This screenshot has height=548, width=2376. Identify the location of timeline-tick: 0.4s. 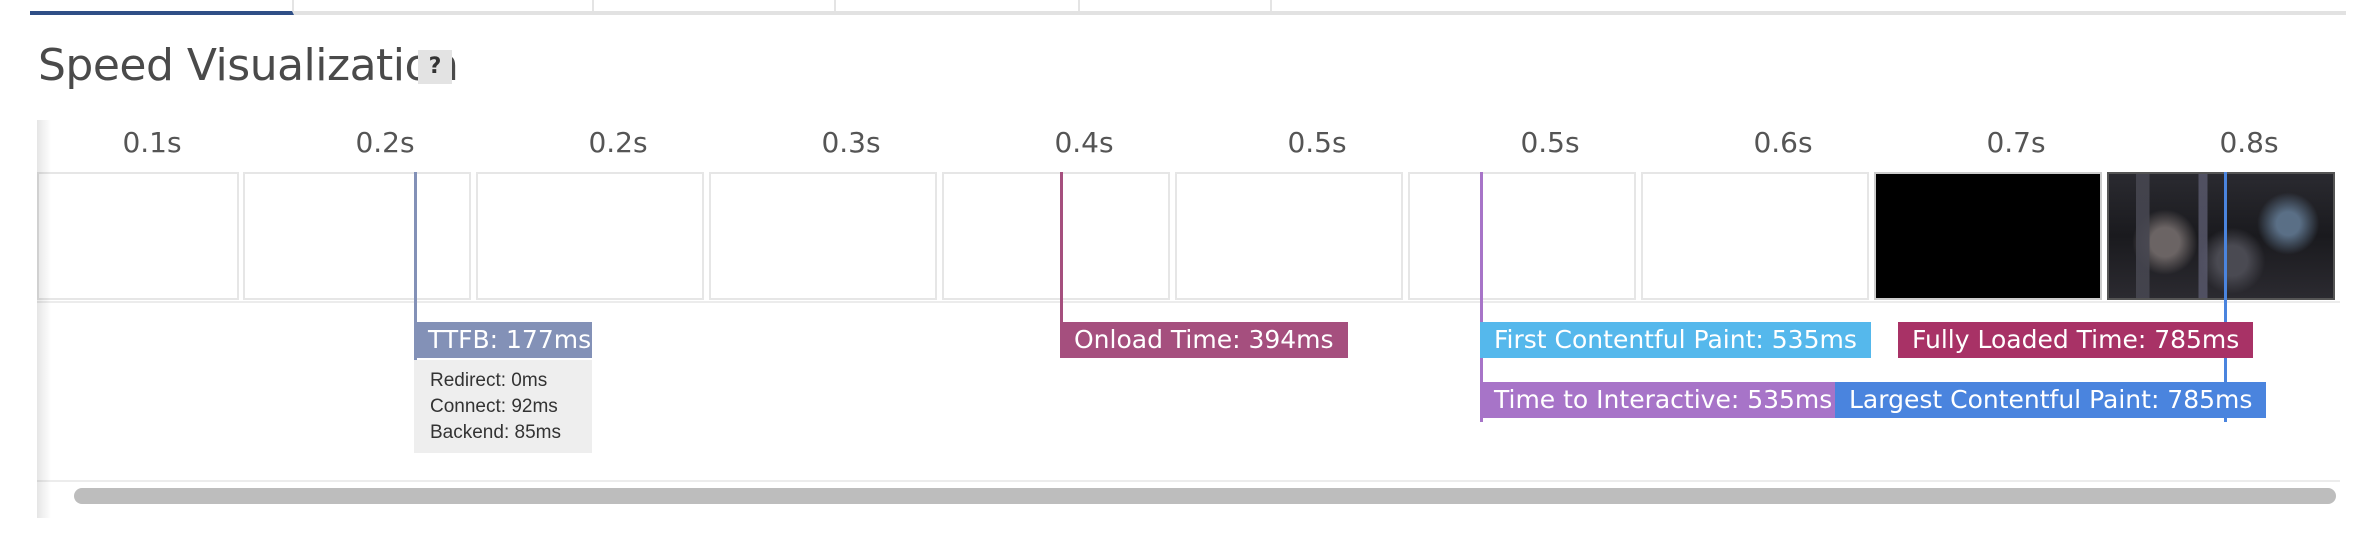
(1084, 142).